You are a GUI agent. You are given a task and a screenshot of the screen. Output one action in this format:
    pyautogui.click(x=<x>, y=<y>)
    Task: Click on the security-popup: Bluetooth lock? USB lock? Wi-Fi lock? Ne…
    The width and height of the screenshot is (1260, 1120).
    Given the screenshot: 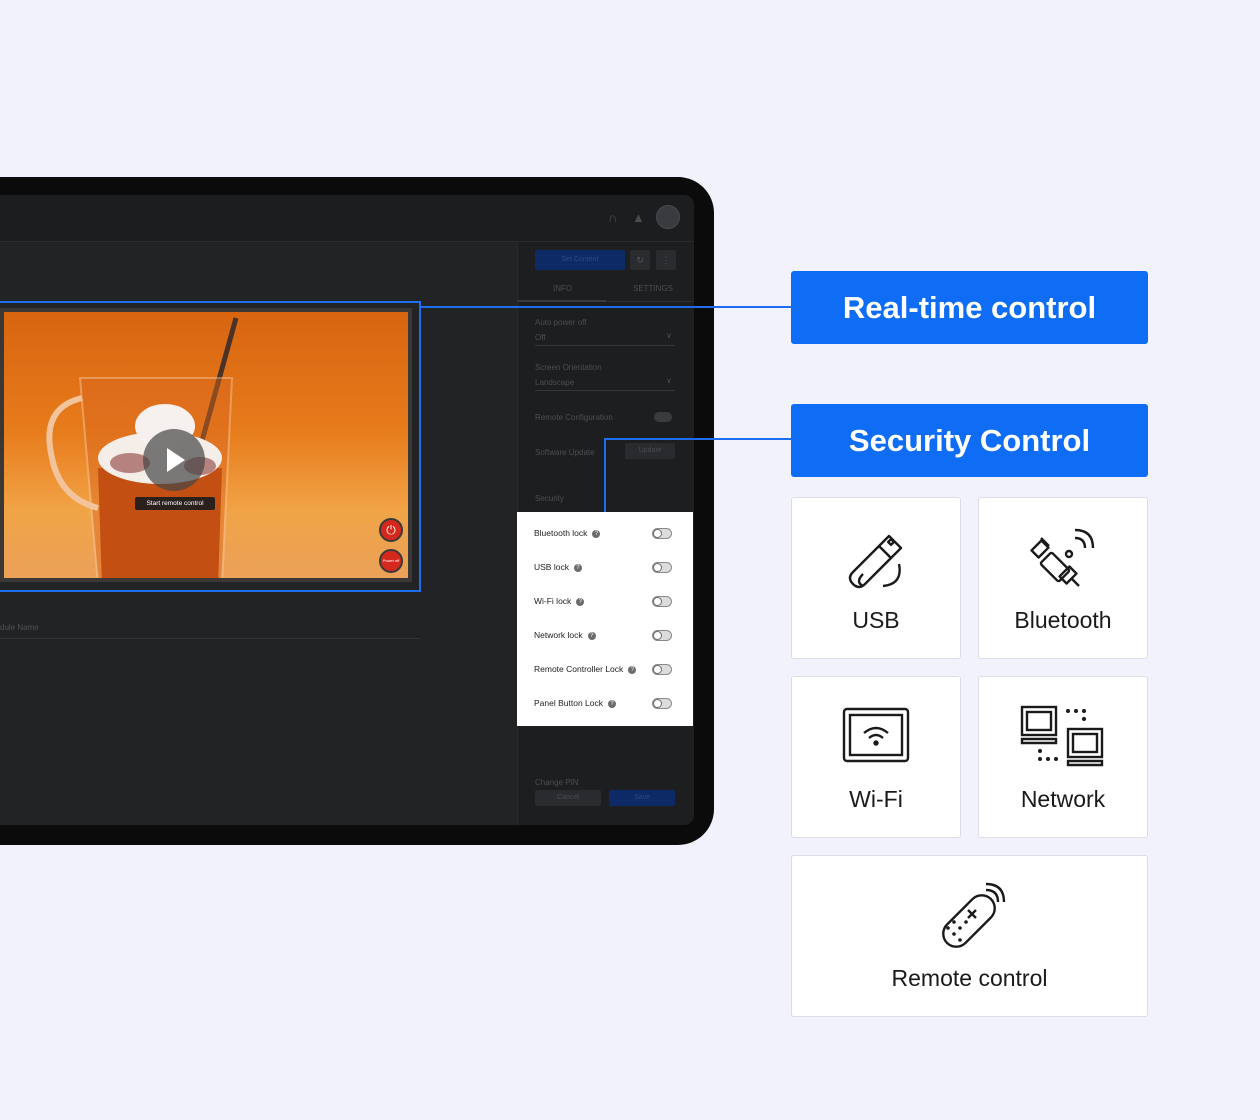 What is the action you would take?
    pyautogui.click(x=605, y=619)
    